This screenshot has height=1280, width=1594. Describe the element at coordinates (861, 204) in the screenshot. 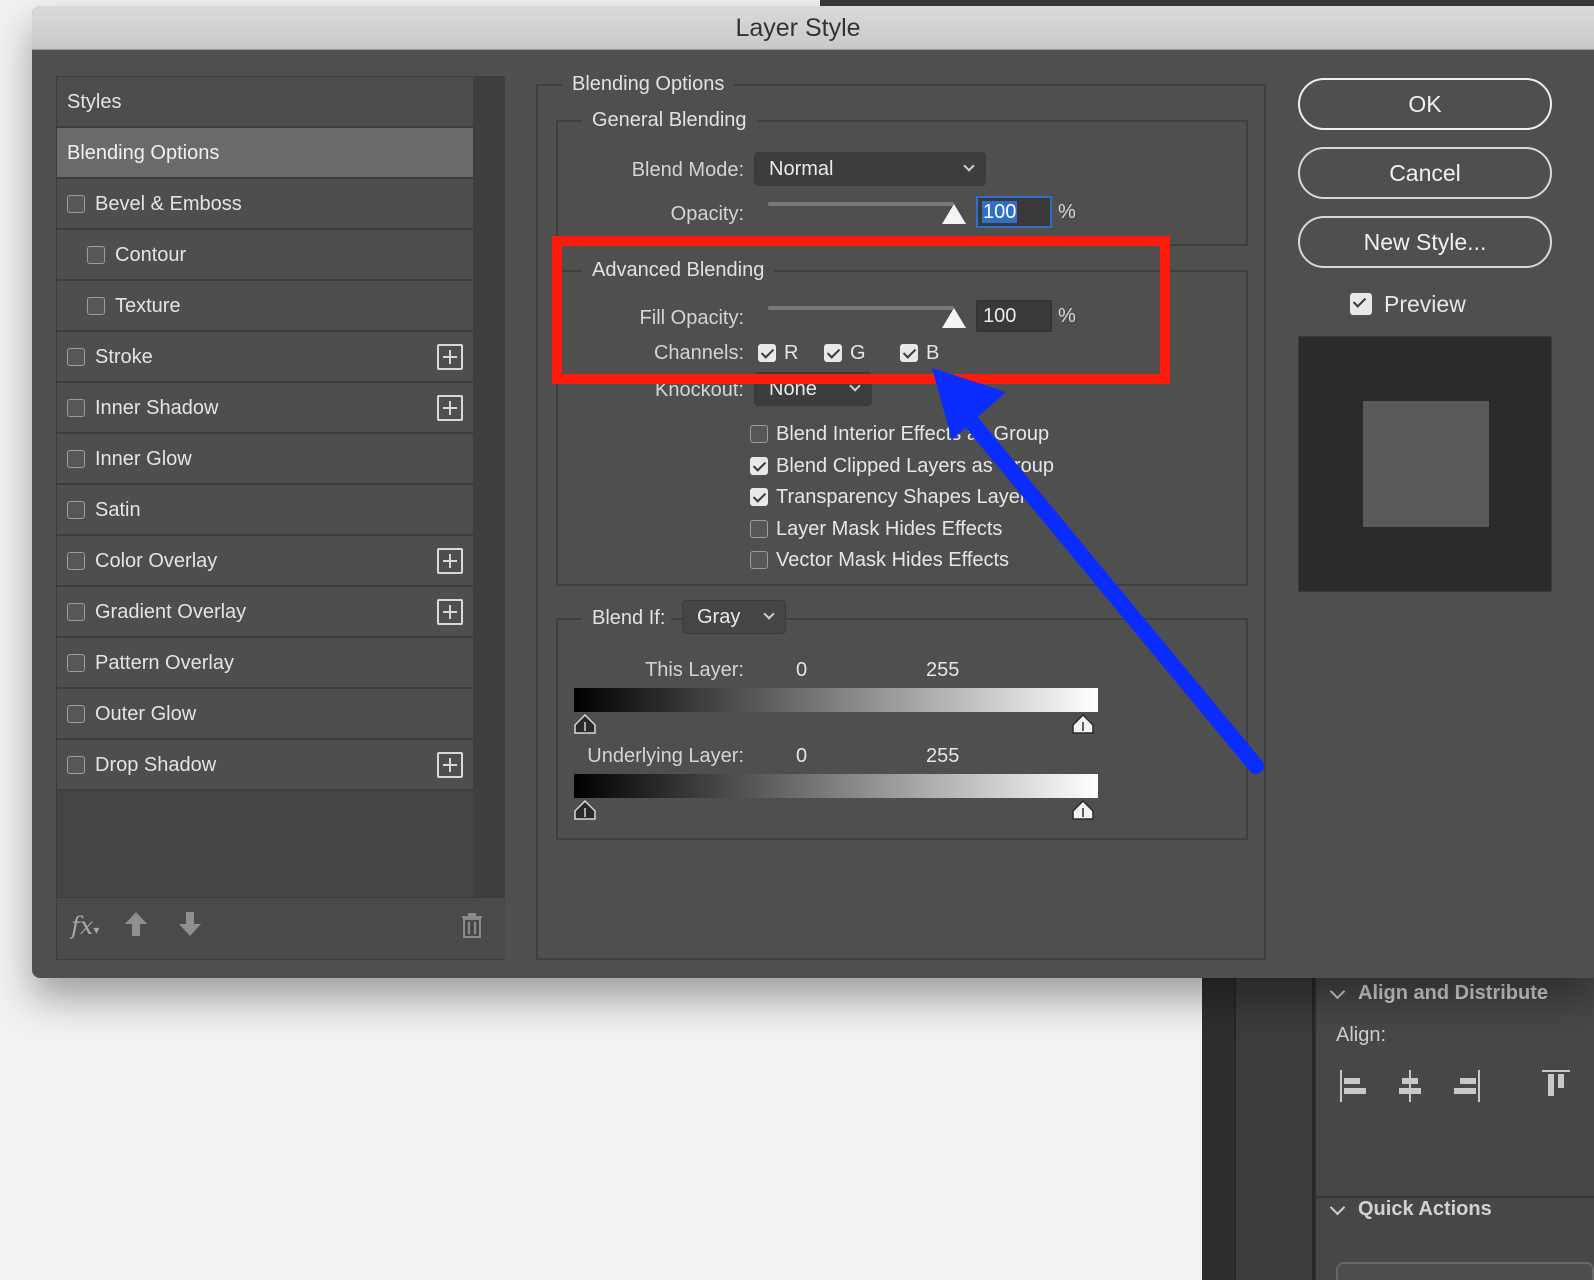

I see `opacity-slider-track` at that location.